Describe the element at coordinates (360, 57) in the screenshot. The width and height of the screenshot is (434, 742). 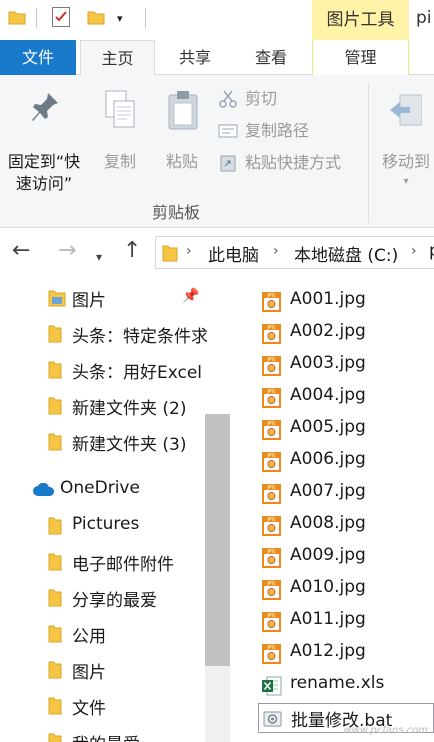
I see `tab-manage: 管理` at that location.